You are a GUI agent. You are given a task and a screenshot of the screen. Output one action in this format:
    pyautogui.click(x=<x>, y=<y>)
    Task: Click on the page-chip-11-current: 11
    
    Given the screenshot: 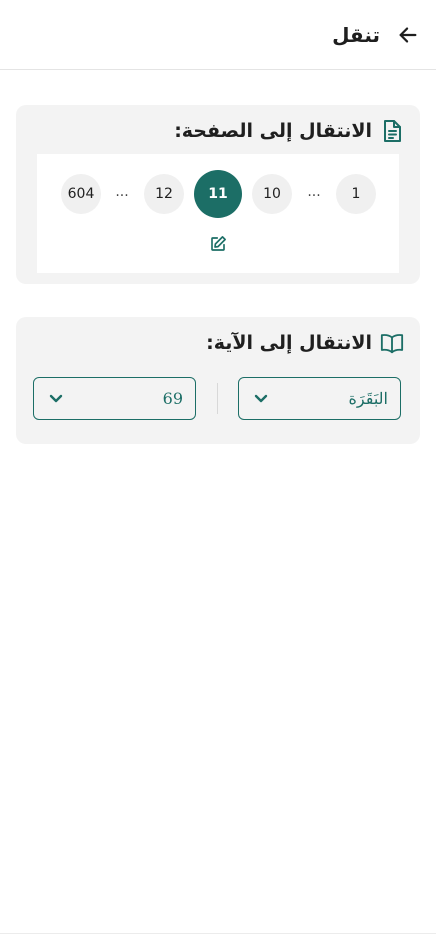 What is the action you would take?
    pyautogui.click(x=218, y=194)
    